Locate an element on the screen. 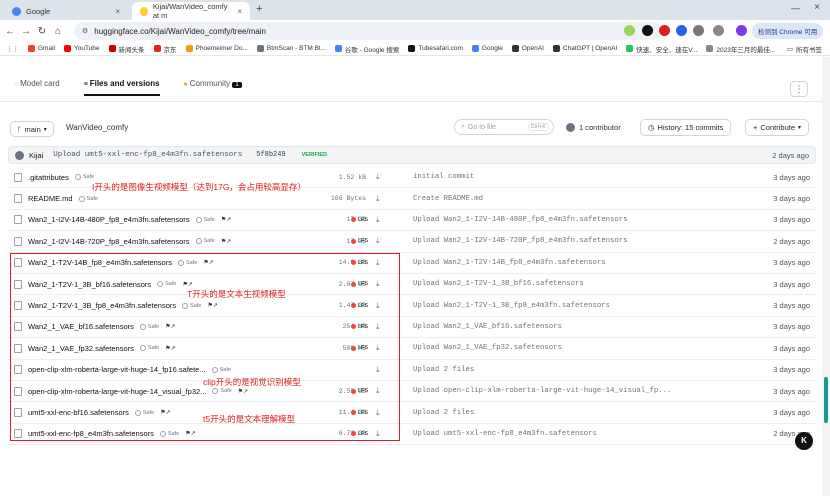  contributors-link: 1 contributor is located at coordinates (593, 127).